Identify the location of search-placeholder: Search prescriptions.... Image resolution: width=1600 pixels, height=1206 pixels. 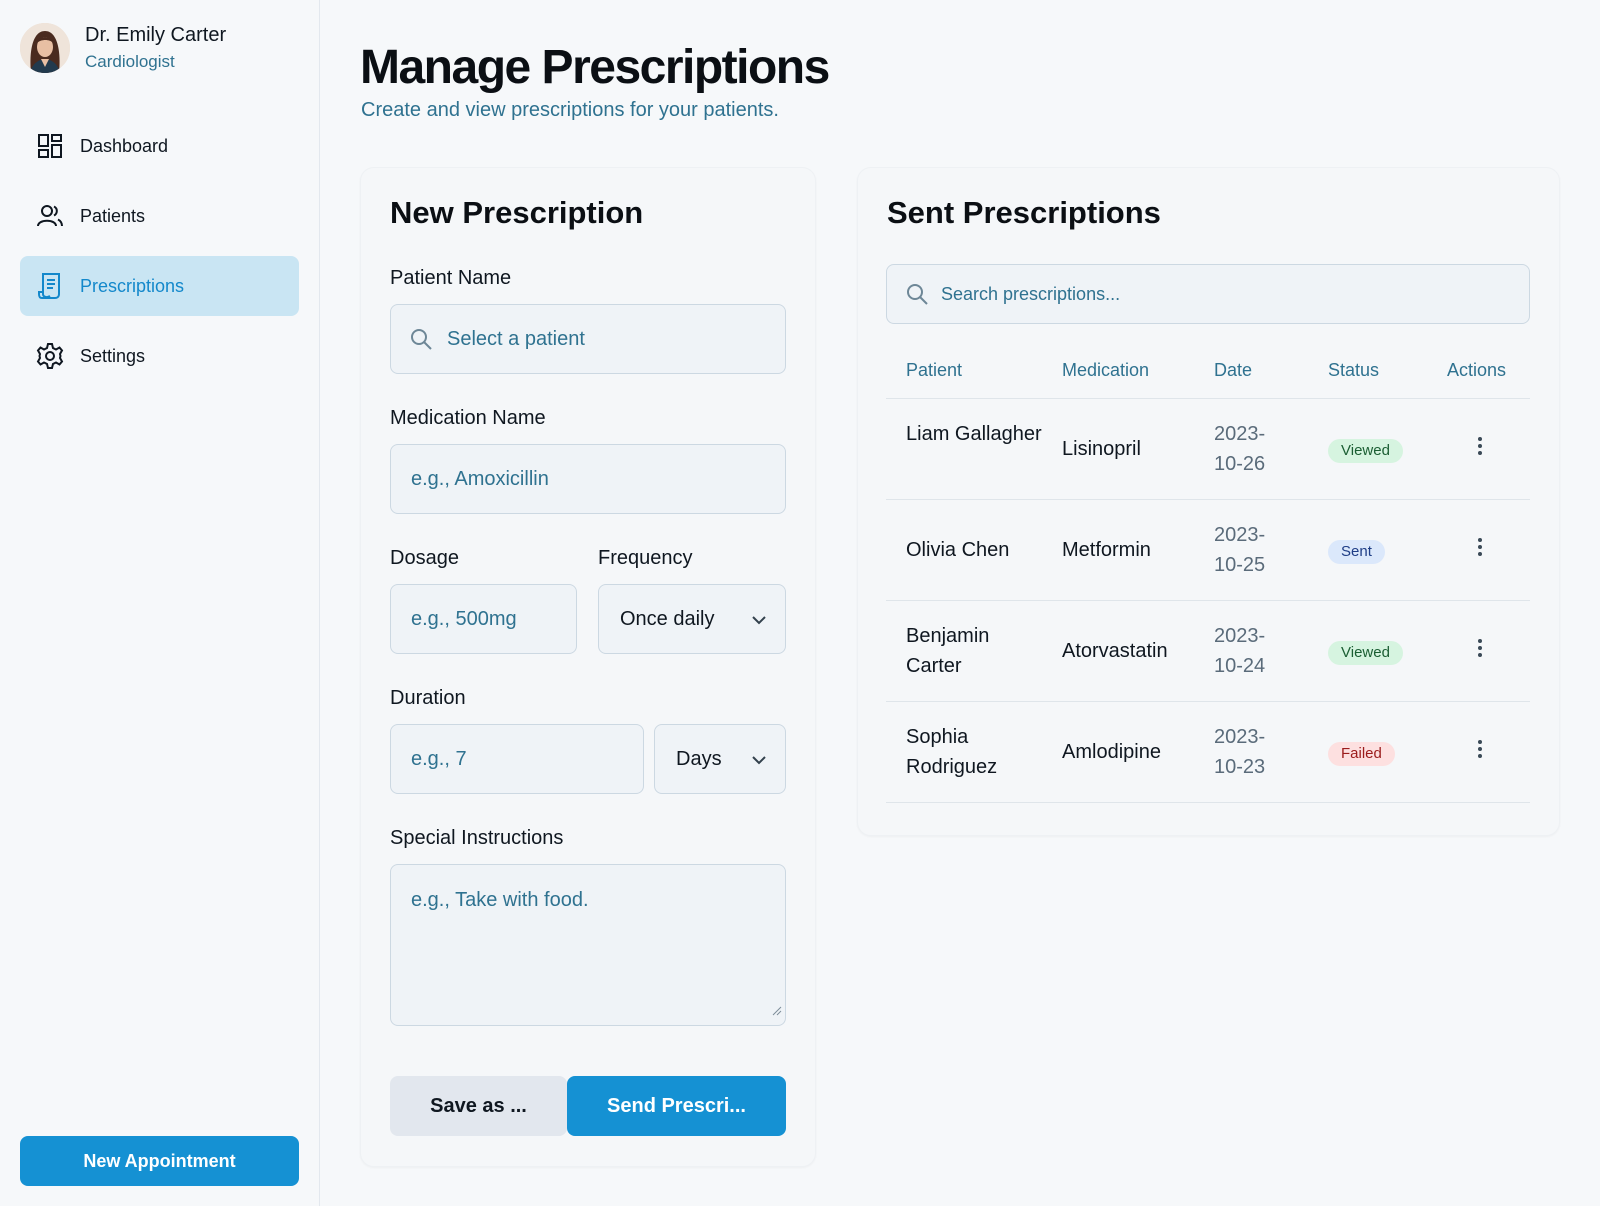
(1031, 293).